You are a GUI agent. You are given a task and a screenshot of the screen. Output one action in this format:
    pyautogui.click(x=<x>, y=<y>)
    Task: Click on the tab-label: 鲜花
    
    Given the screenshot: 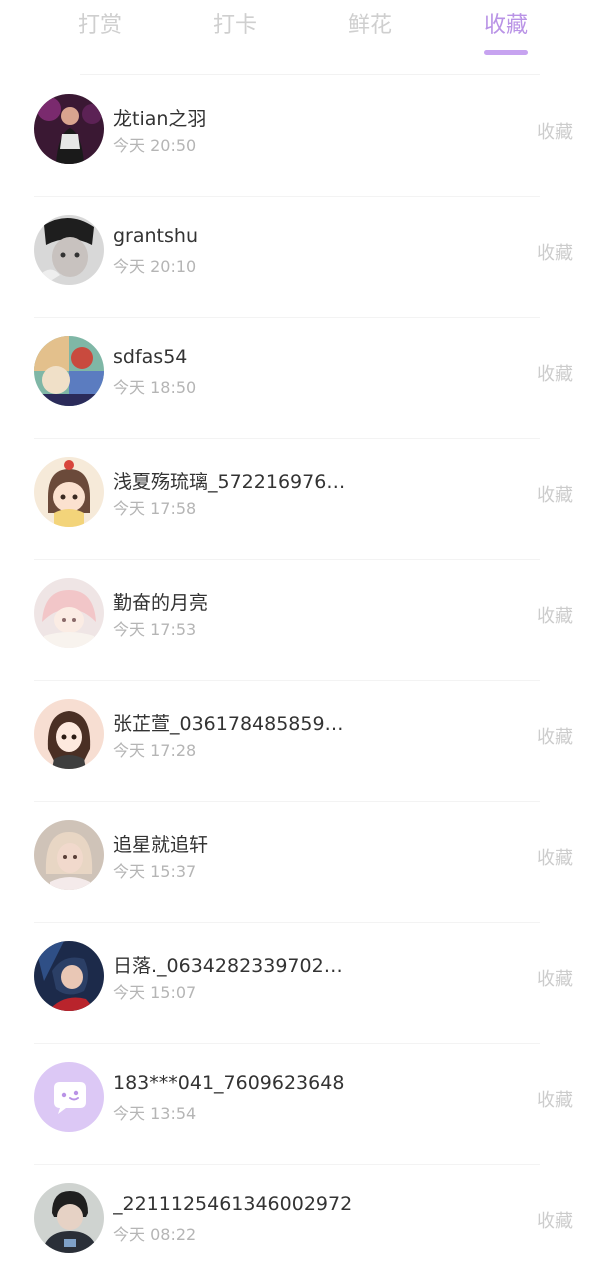 What is the action you would take?
    pyautogui.click(x=369, y=25)
    